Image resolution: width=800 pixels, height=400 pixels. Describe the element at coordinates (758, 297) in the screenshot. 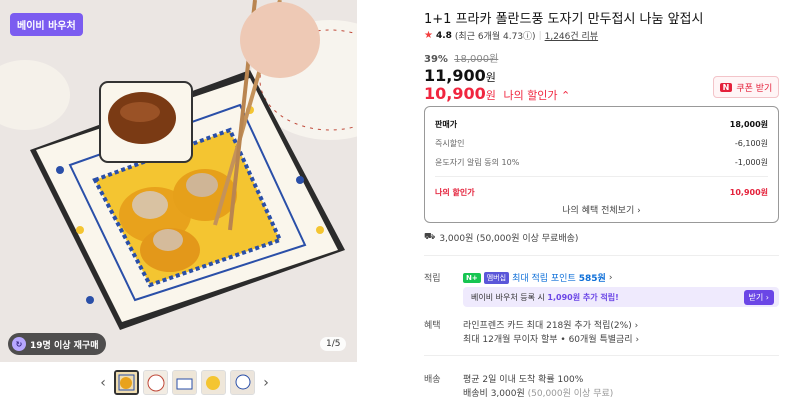

I see `receive-button: 받기 ›` at that location.